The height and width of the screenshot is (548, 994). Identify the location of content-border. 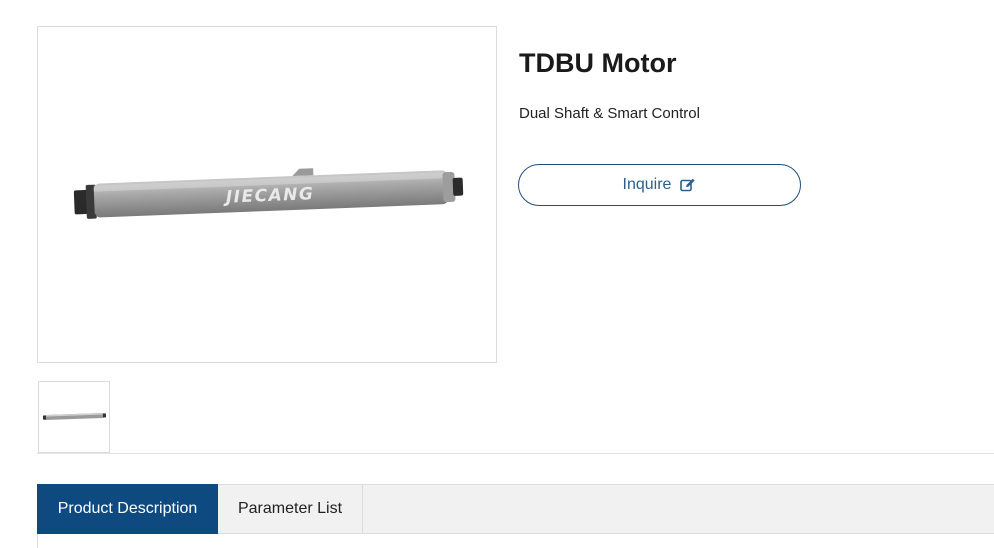
(37, 541).